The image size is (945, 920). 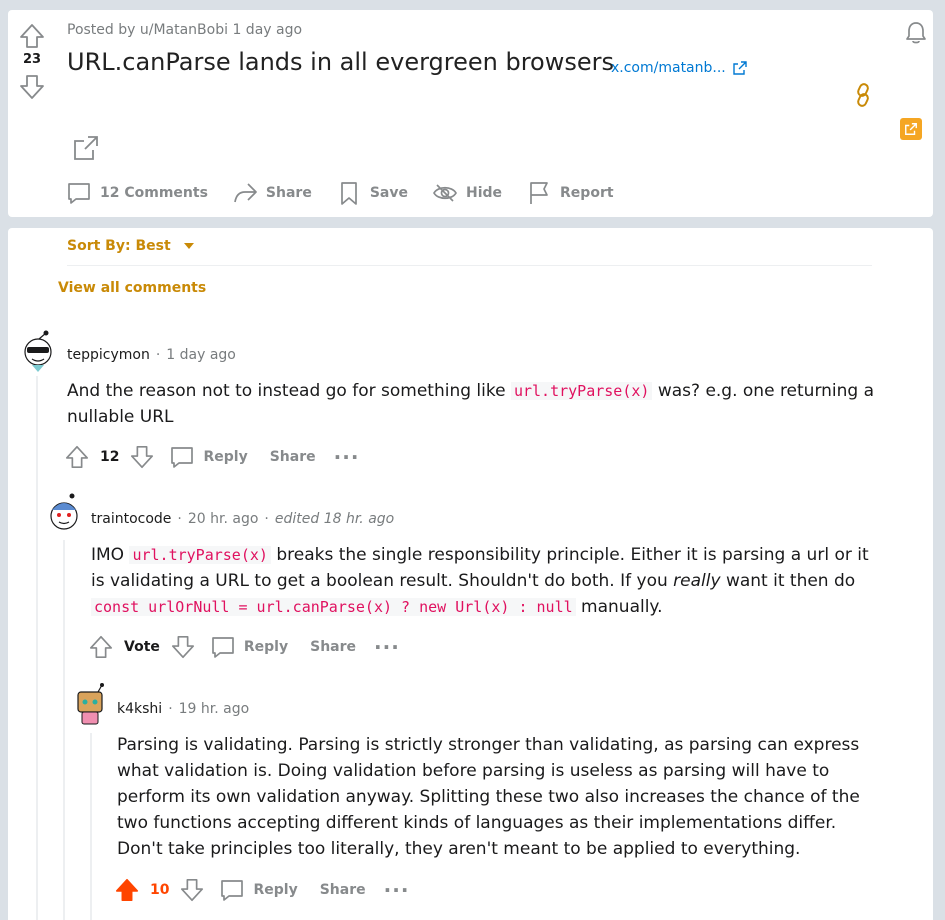 What do you see at coordinates (154, 193) in the screenshot?
I see `comments-label: 12 Comments` at bounding box center [154, 193].